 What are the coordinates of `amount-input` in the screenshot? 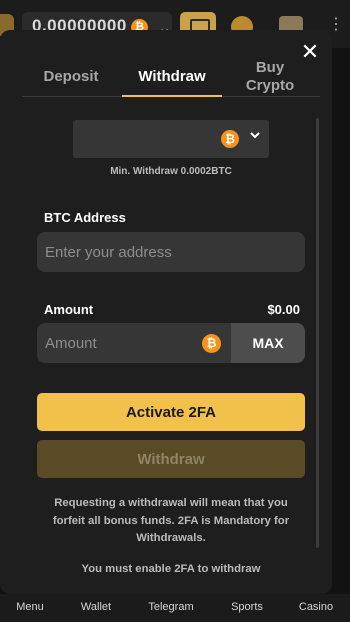 It's located at (117, 343).